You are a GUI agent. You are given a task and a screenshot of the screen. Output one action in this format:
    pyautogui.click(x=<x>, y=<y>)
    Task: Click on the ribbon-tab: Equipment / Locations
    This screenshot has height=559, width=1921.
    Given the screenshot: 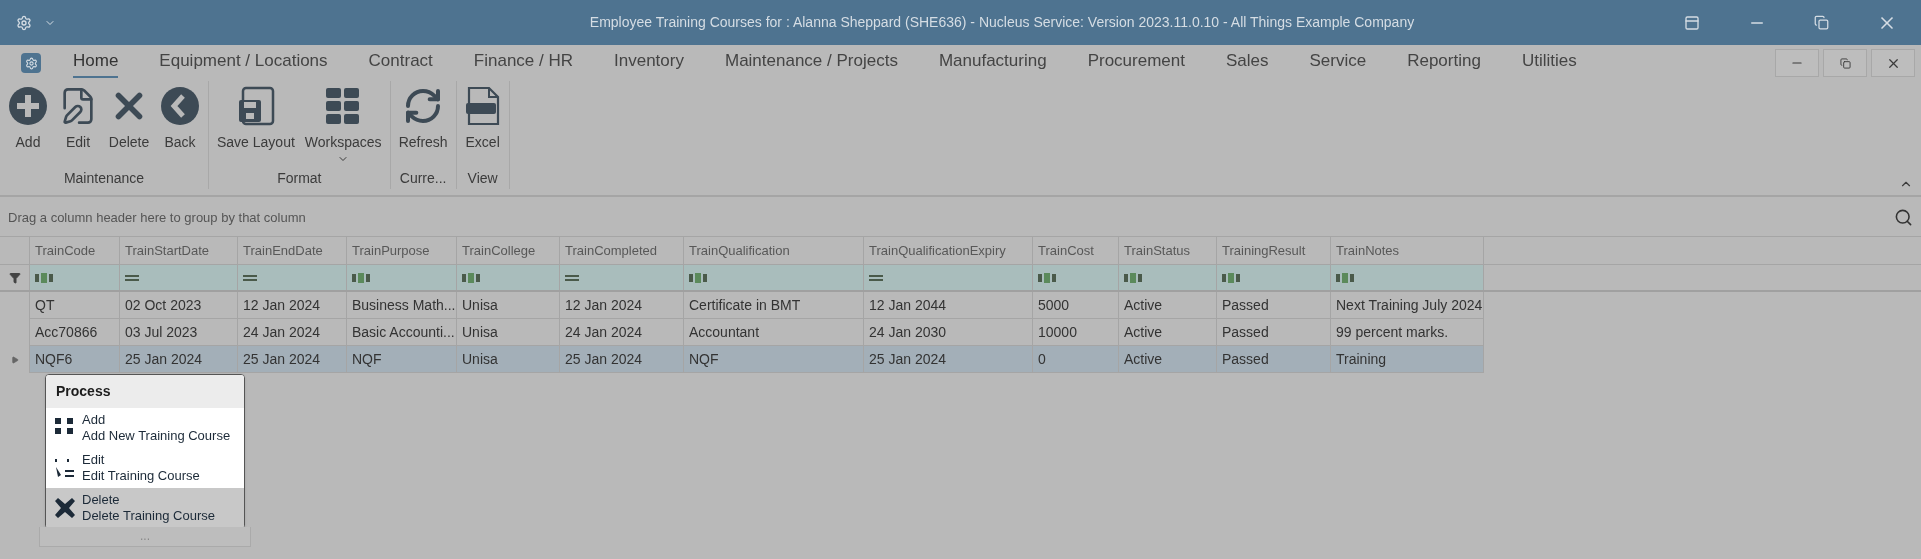 What is the action you would take?
    pyautogui.click(x=243, y=63)
    